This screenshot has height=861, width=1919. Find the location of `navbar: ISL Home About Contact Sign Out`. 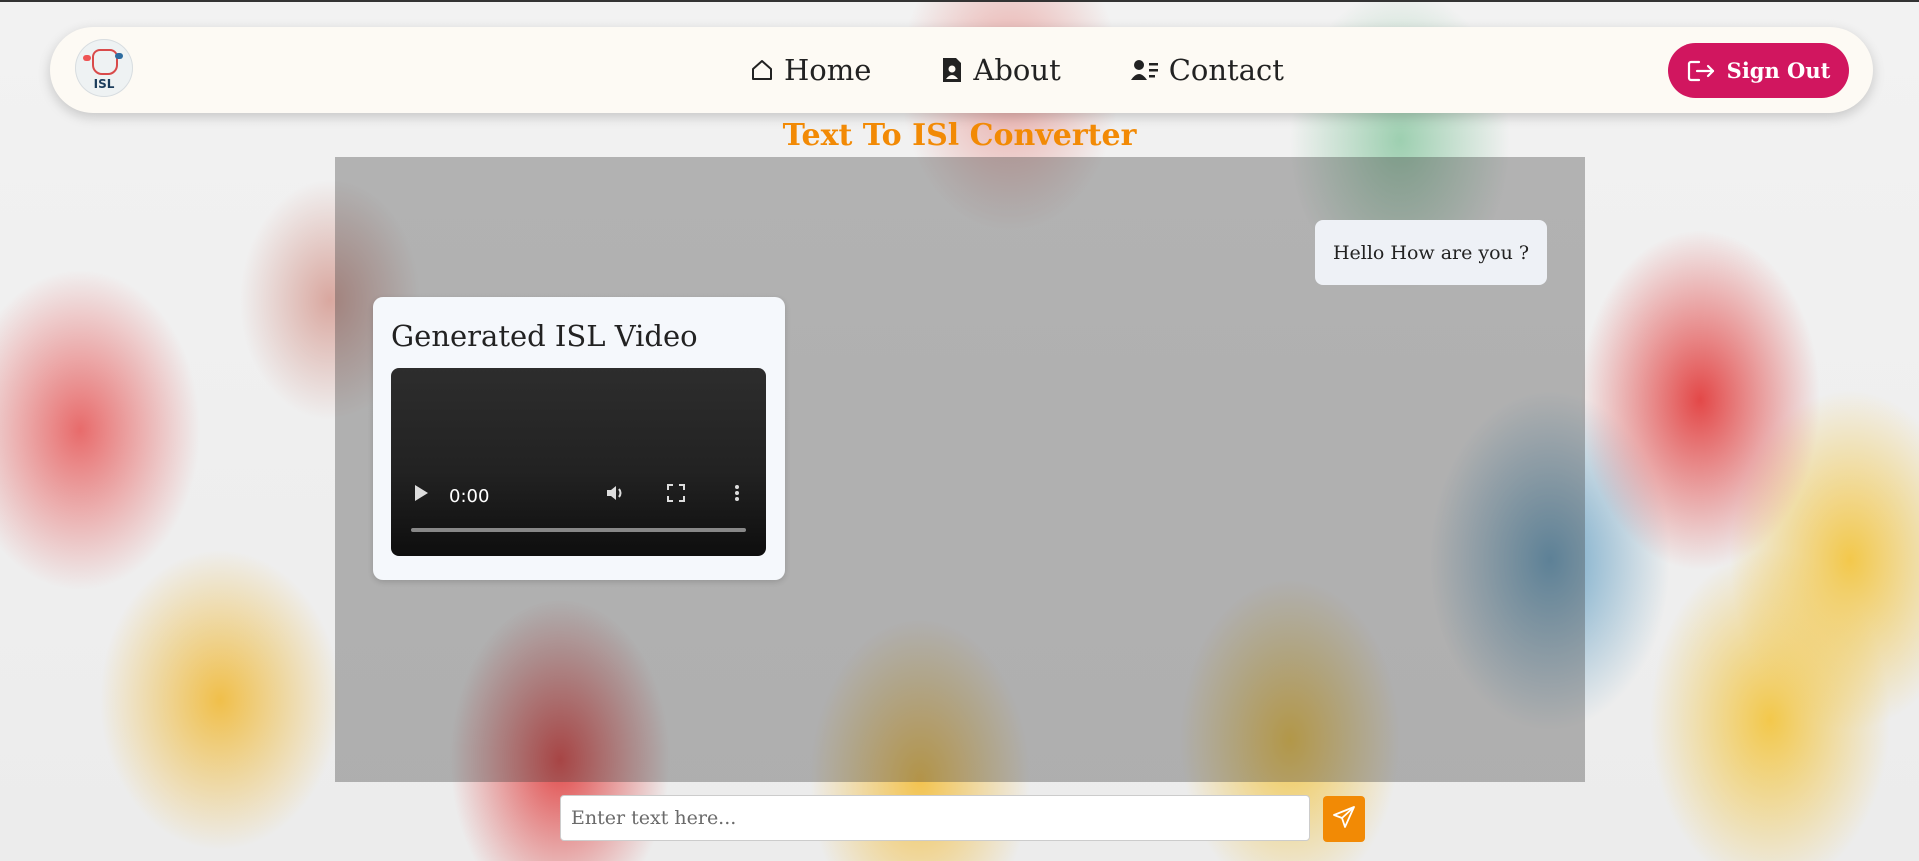

navbar: ISL Home About Contact Sign Out is located at coordinates (961, 70).